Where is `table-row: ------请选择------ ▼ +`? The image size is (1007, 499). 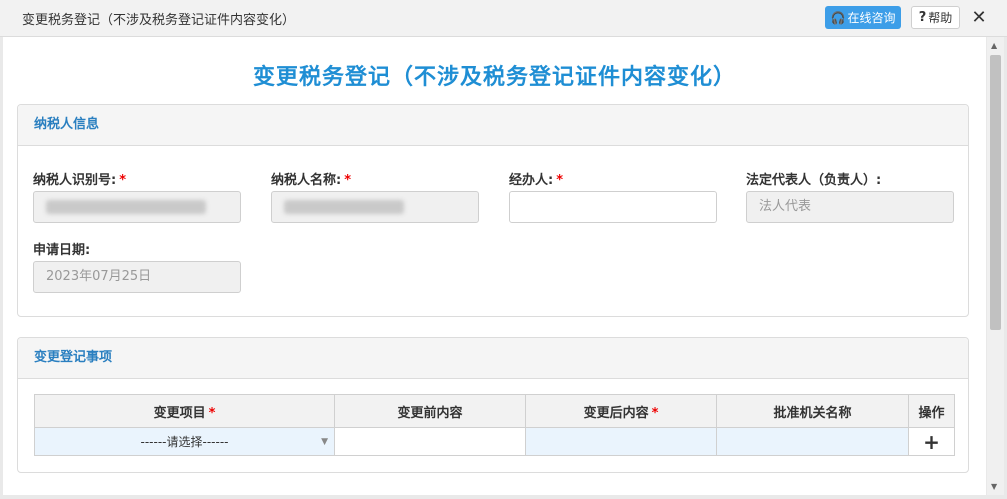
table-row: ------请选择------ ▼ + is located at coordinates (494, 441).